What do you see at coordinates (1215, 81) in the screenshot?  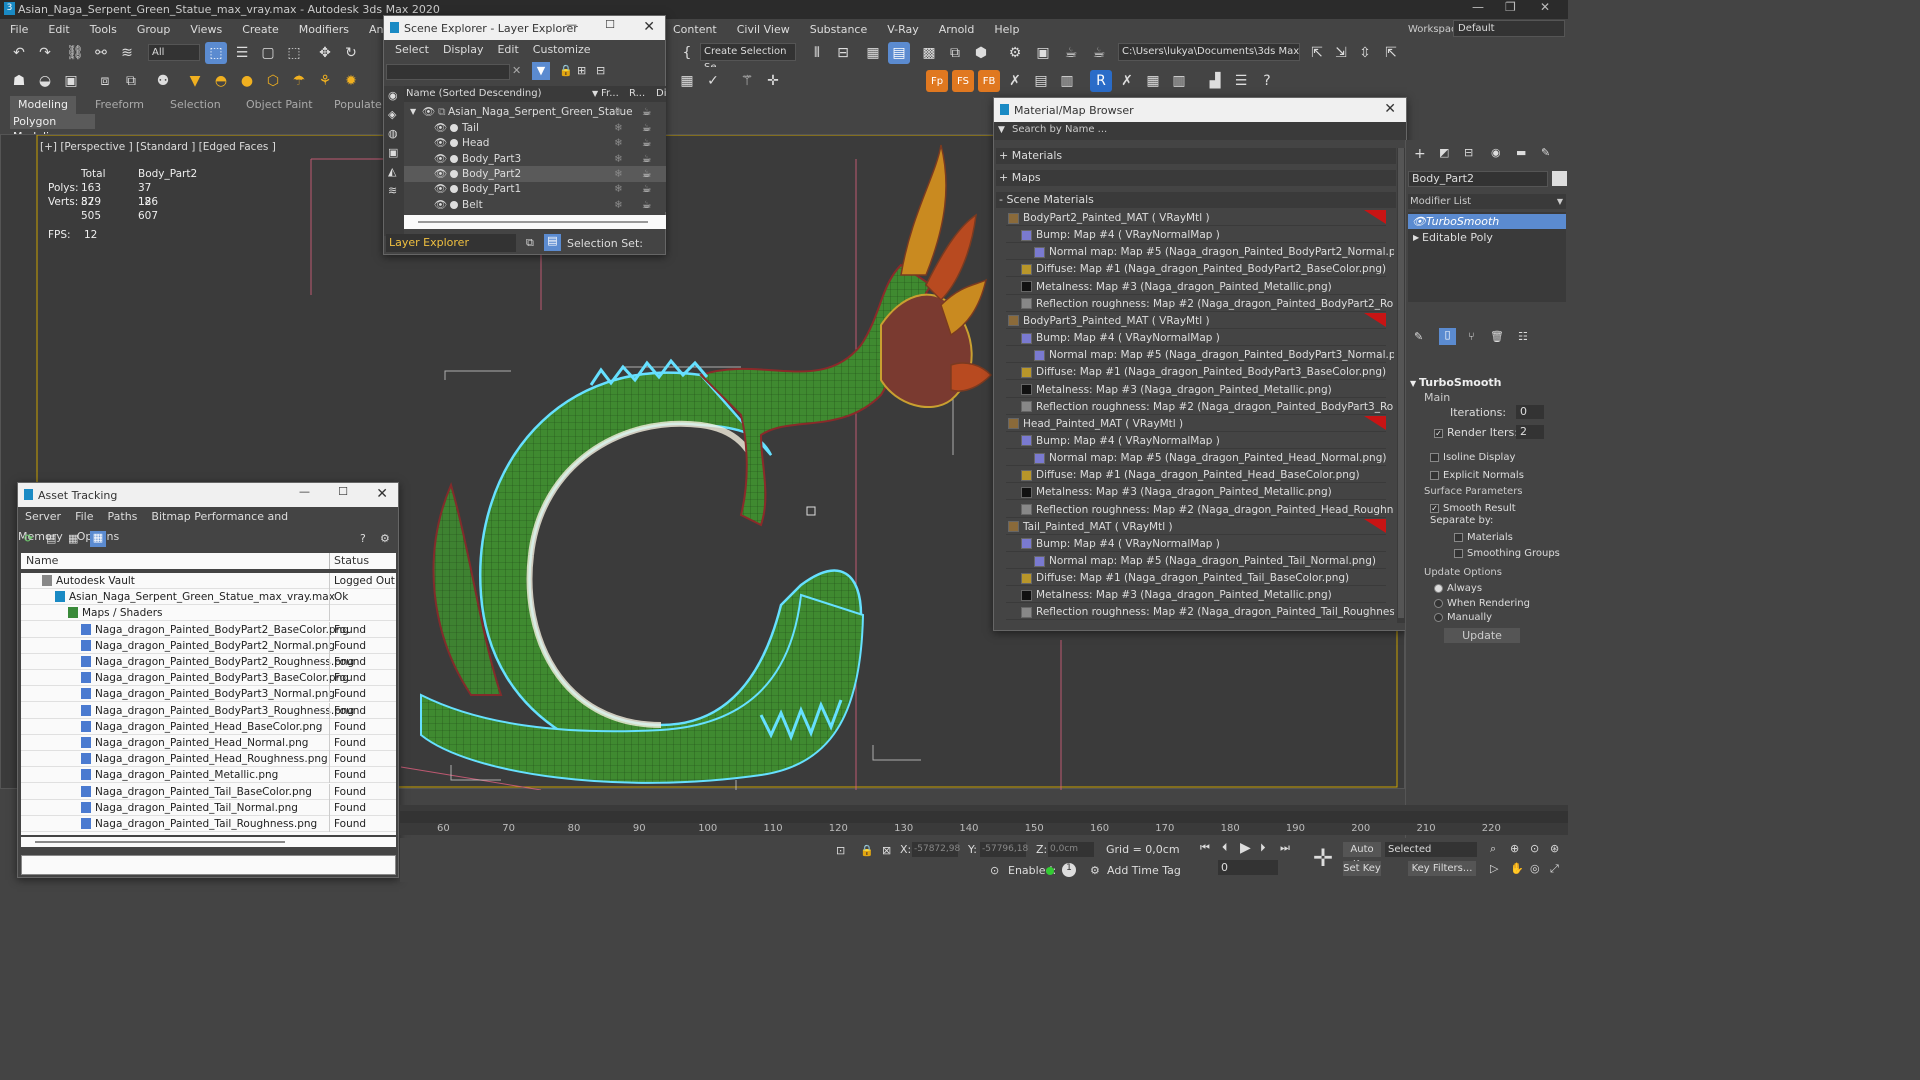 I see `chart-icon: ▟` at bounding box center [1215, 81].